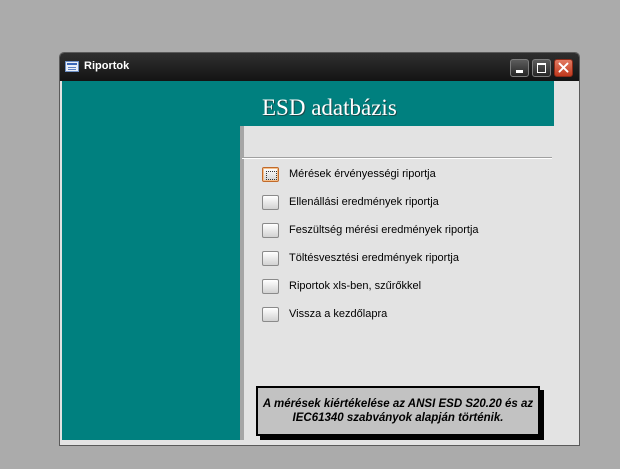 The image size is (620, 469). I want to click on close-button, so click(563, 68).